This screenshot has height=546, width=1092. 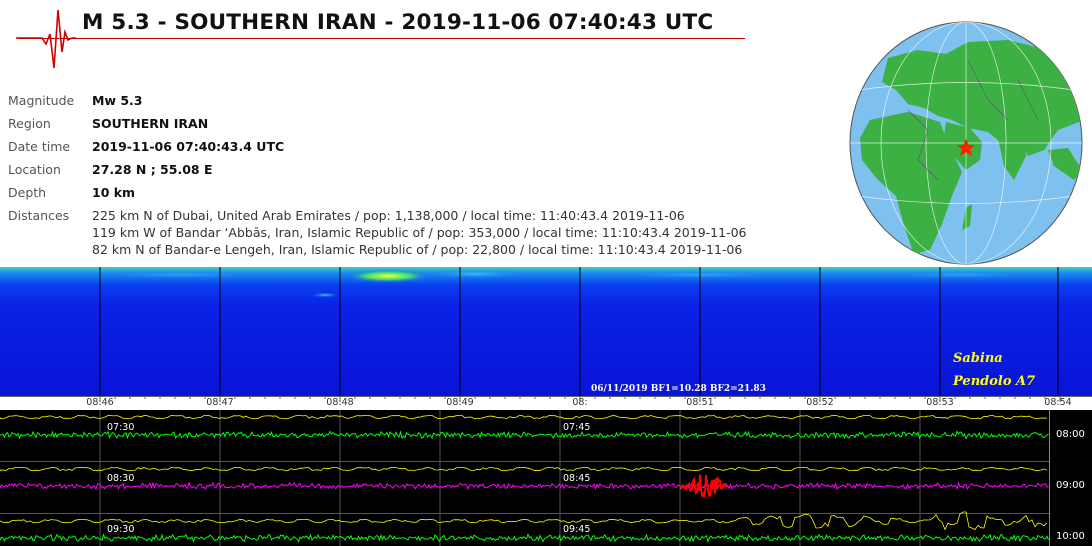 What do you see at coordinates (1070, 536) in the screenshot?
I see `row-hour-label: 10:00` at bounding box center [1070, 536].